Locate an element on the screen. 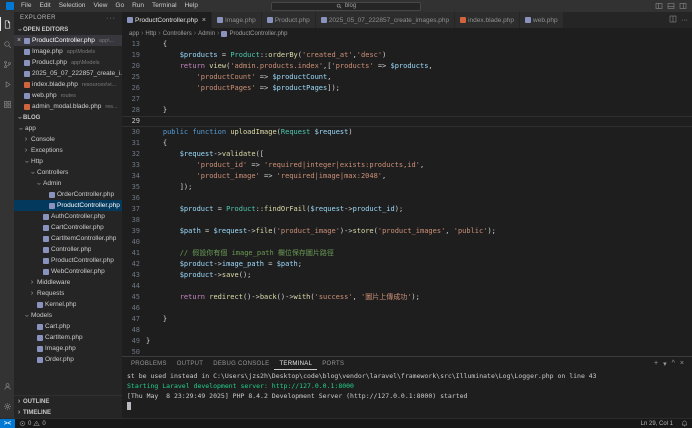 The image size is (692, 428). activity-run-debug-icon is located at coordinates (7, 84).